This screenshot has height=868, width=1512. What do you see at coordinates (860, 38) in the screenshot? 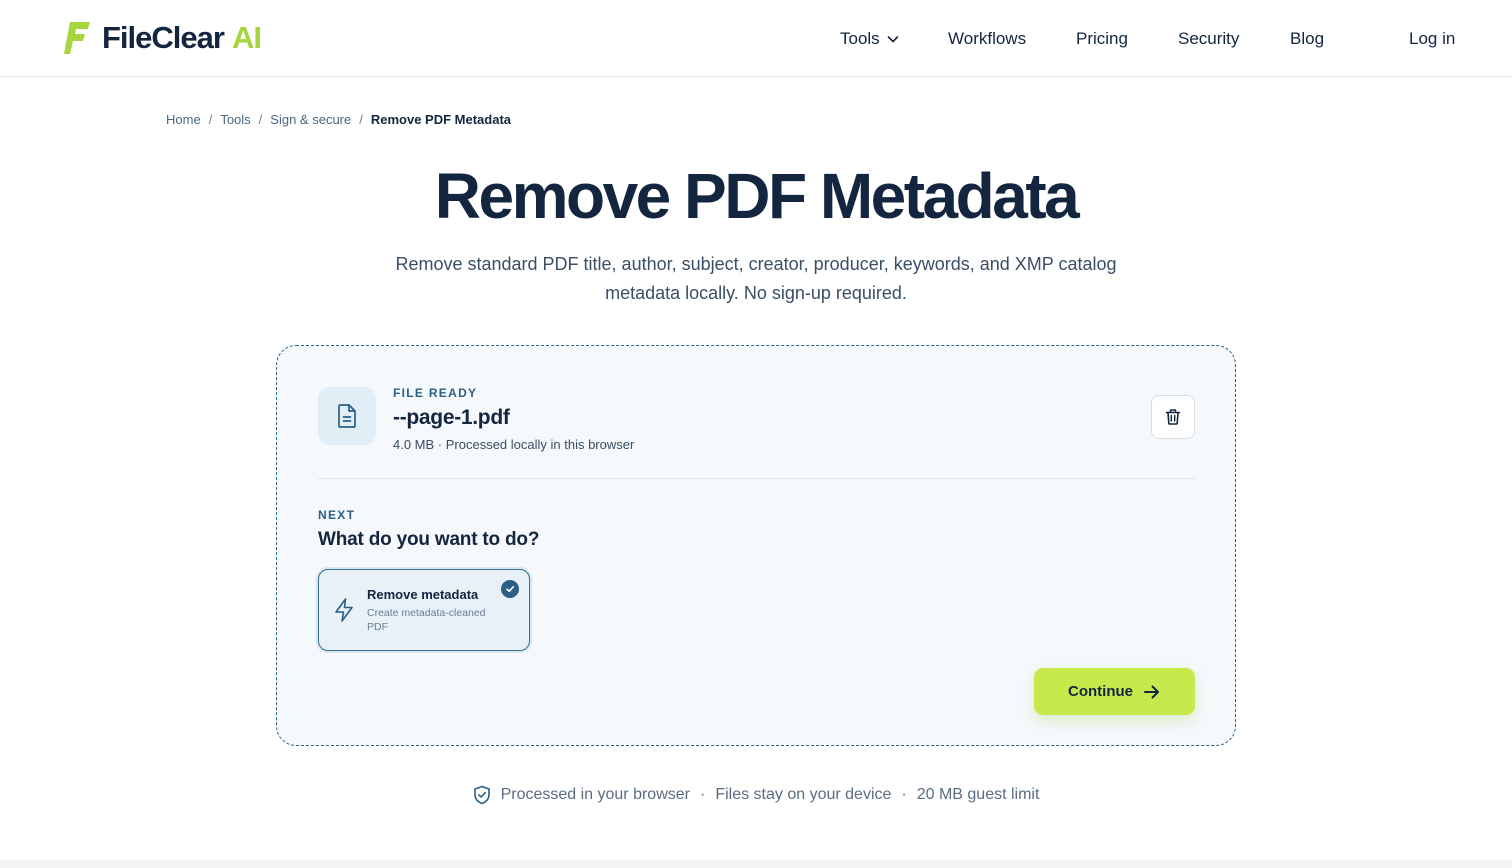
I see `nav-tools-label: Tools` at bounding box center [860, 38].